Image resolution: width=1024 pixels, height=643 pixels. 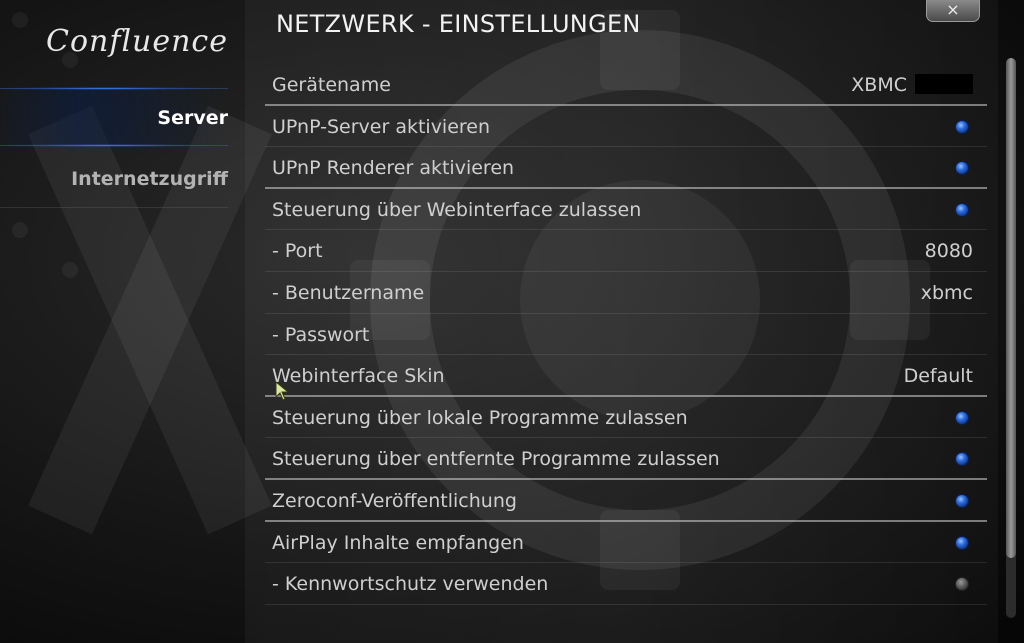 I want to click on setting-label: Zeroconf-Veröffentlichung, so click(x=394, y=500).